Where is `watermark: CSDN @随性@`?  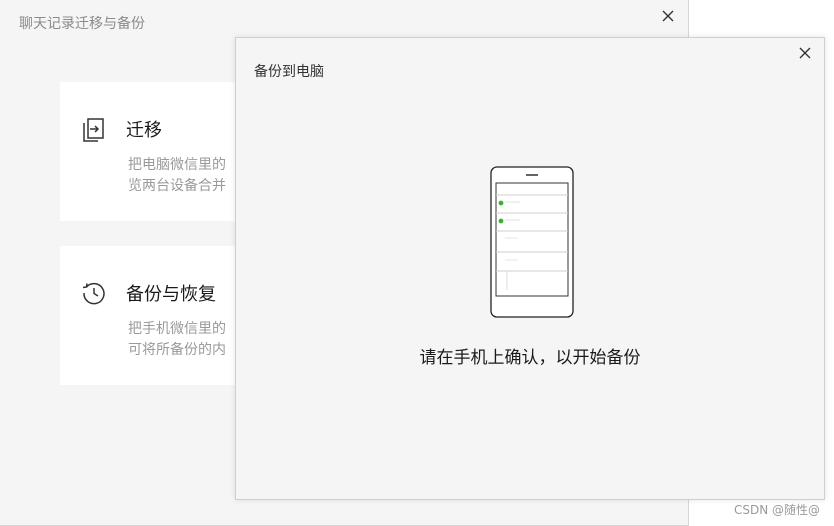
watermark: CSDN @随性@ is located at coordinates (776, 510).